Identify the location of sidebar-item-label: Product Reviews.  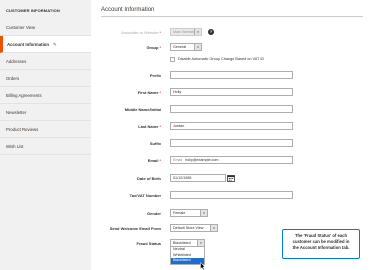
(22, 129).